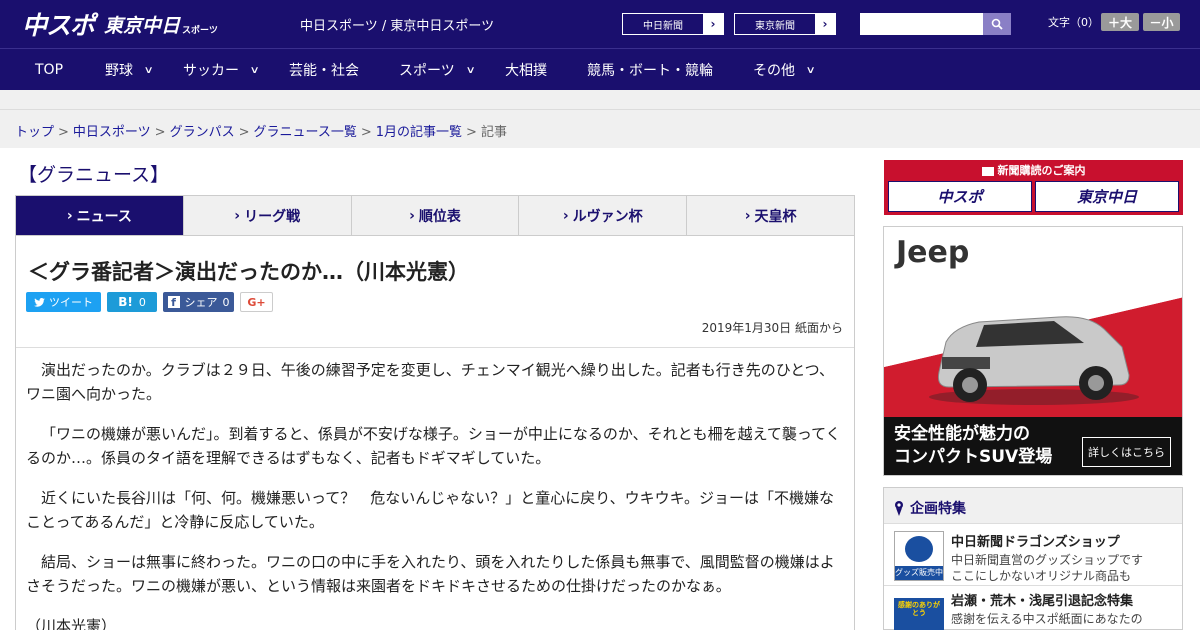 The height and width of the screenshot is (630, 1200). What do you see at coordinates (962, 434) in the screenshot?
I see `ad-line-1: 安全性能が魅力の` at bounding box center [962, 434].